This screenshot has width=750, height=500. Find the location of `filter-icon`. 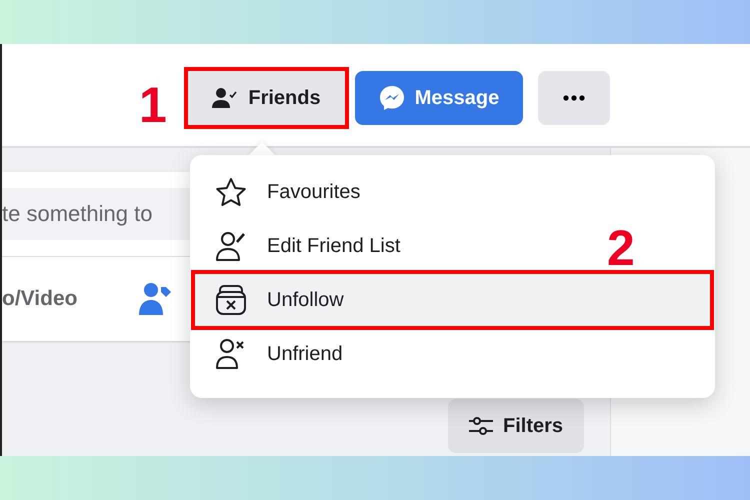

filter-icon is located at coordinates (480, 426).